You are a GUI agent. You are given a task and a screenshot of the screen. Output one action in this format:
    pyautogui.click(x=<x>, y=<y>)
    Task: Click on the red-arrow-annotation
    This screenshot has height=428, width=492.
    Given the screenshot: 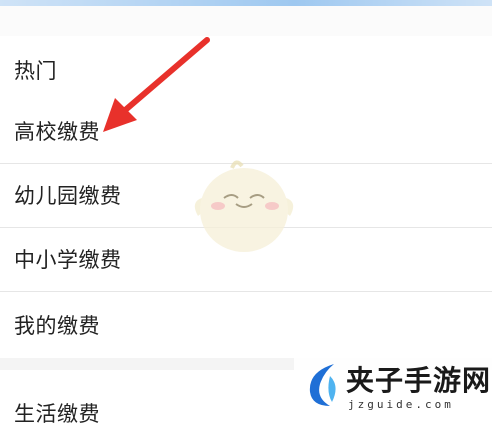 What is the action you would take?
    pyautogui.click(x=156, y=84)
    